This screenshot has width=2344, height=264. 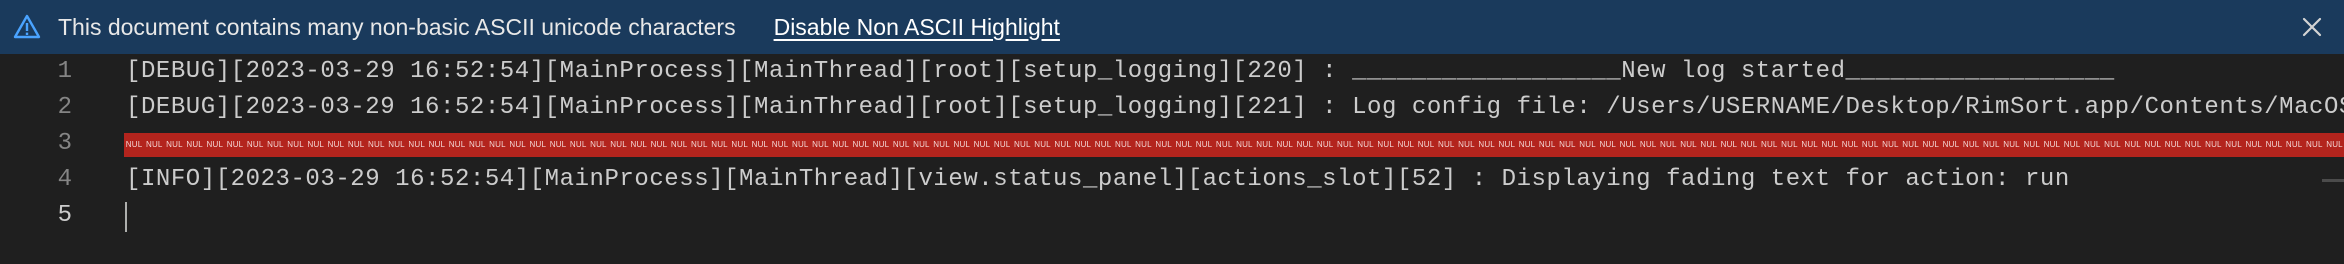 I want to click on warning-triangle-icon, so click(x=27, y=27).